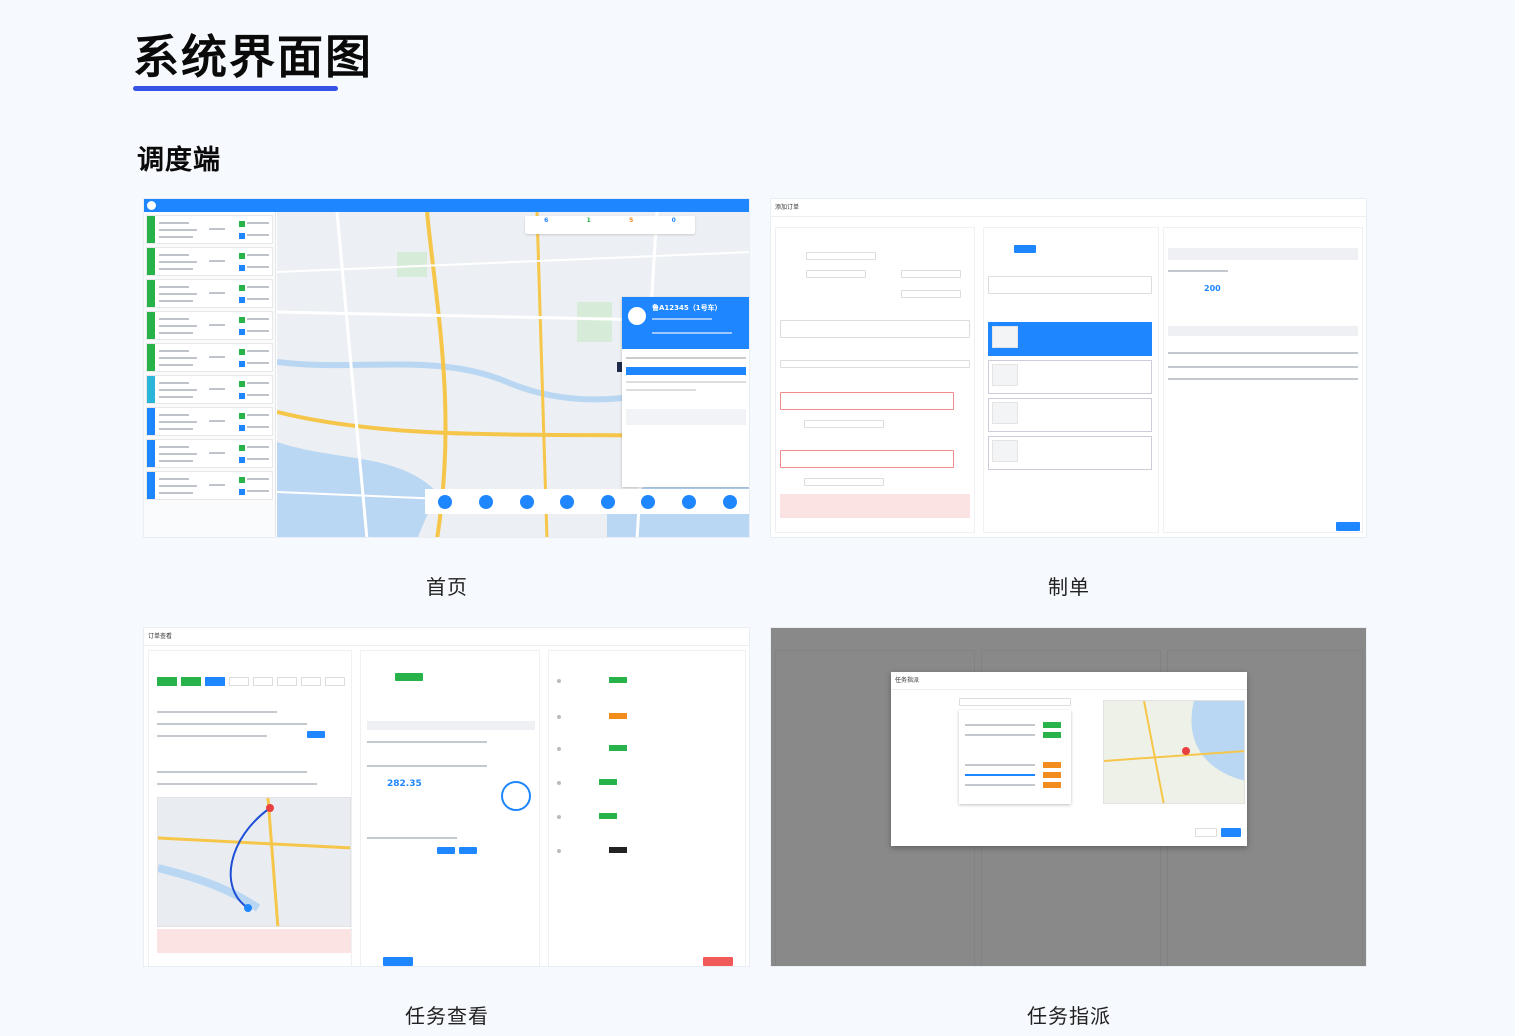  I want to click on page-title: 系统界面图, so click(253, 57).